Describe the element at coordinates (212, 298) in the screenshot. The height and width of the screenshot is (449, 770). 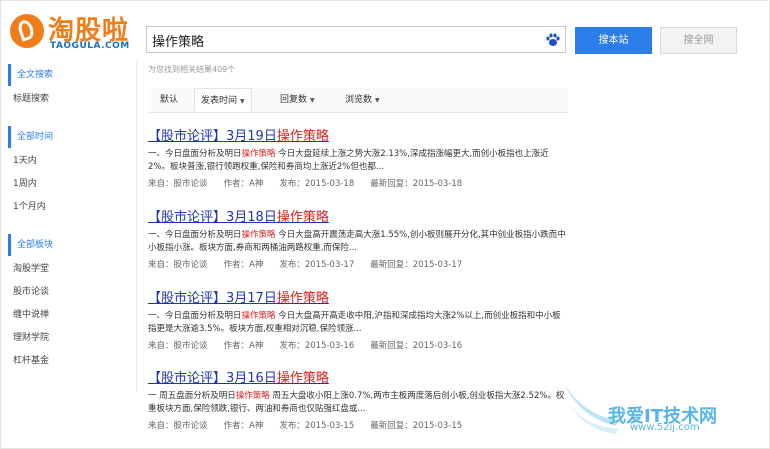
I see `result-title-text: 【股市论评】3月17日` at that location.